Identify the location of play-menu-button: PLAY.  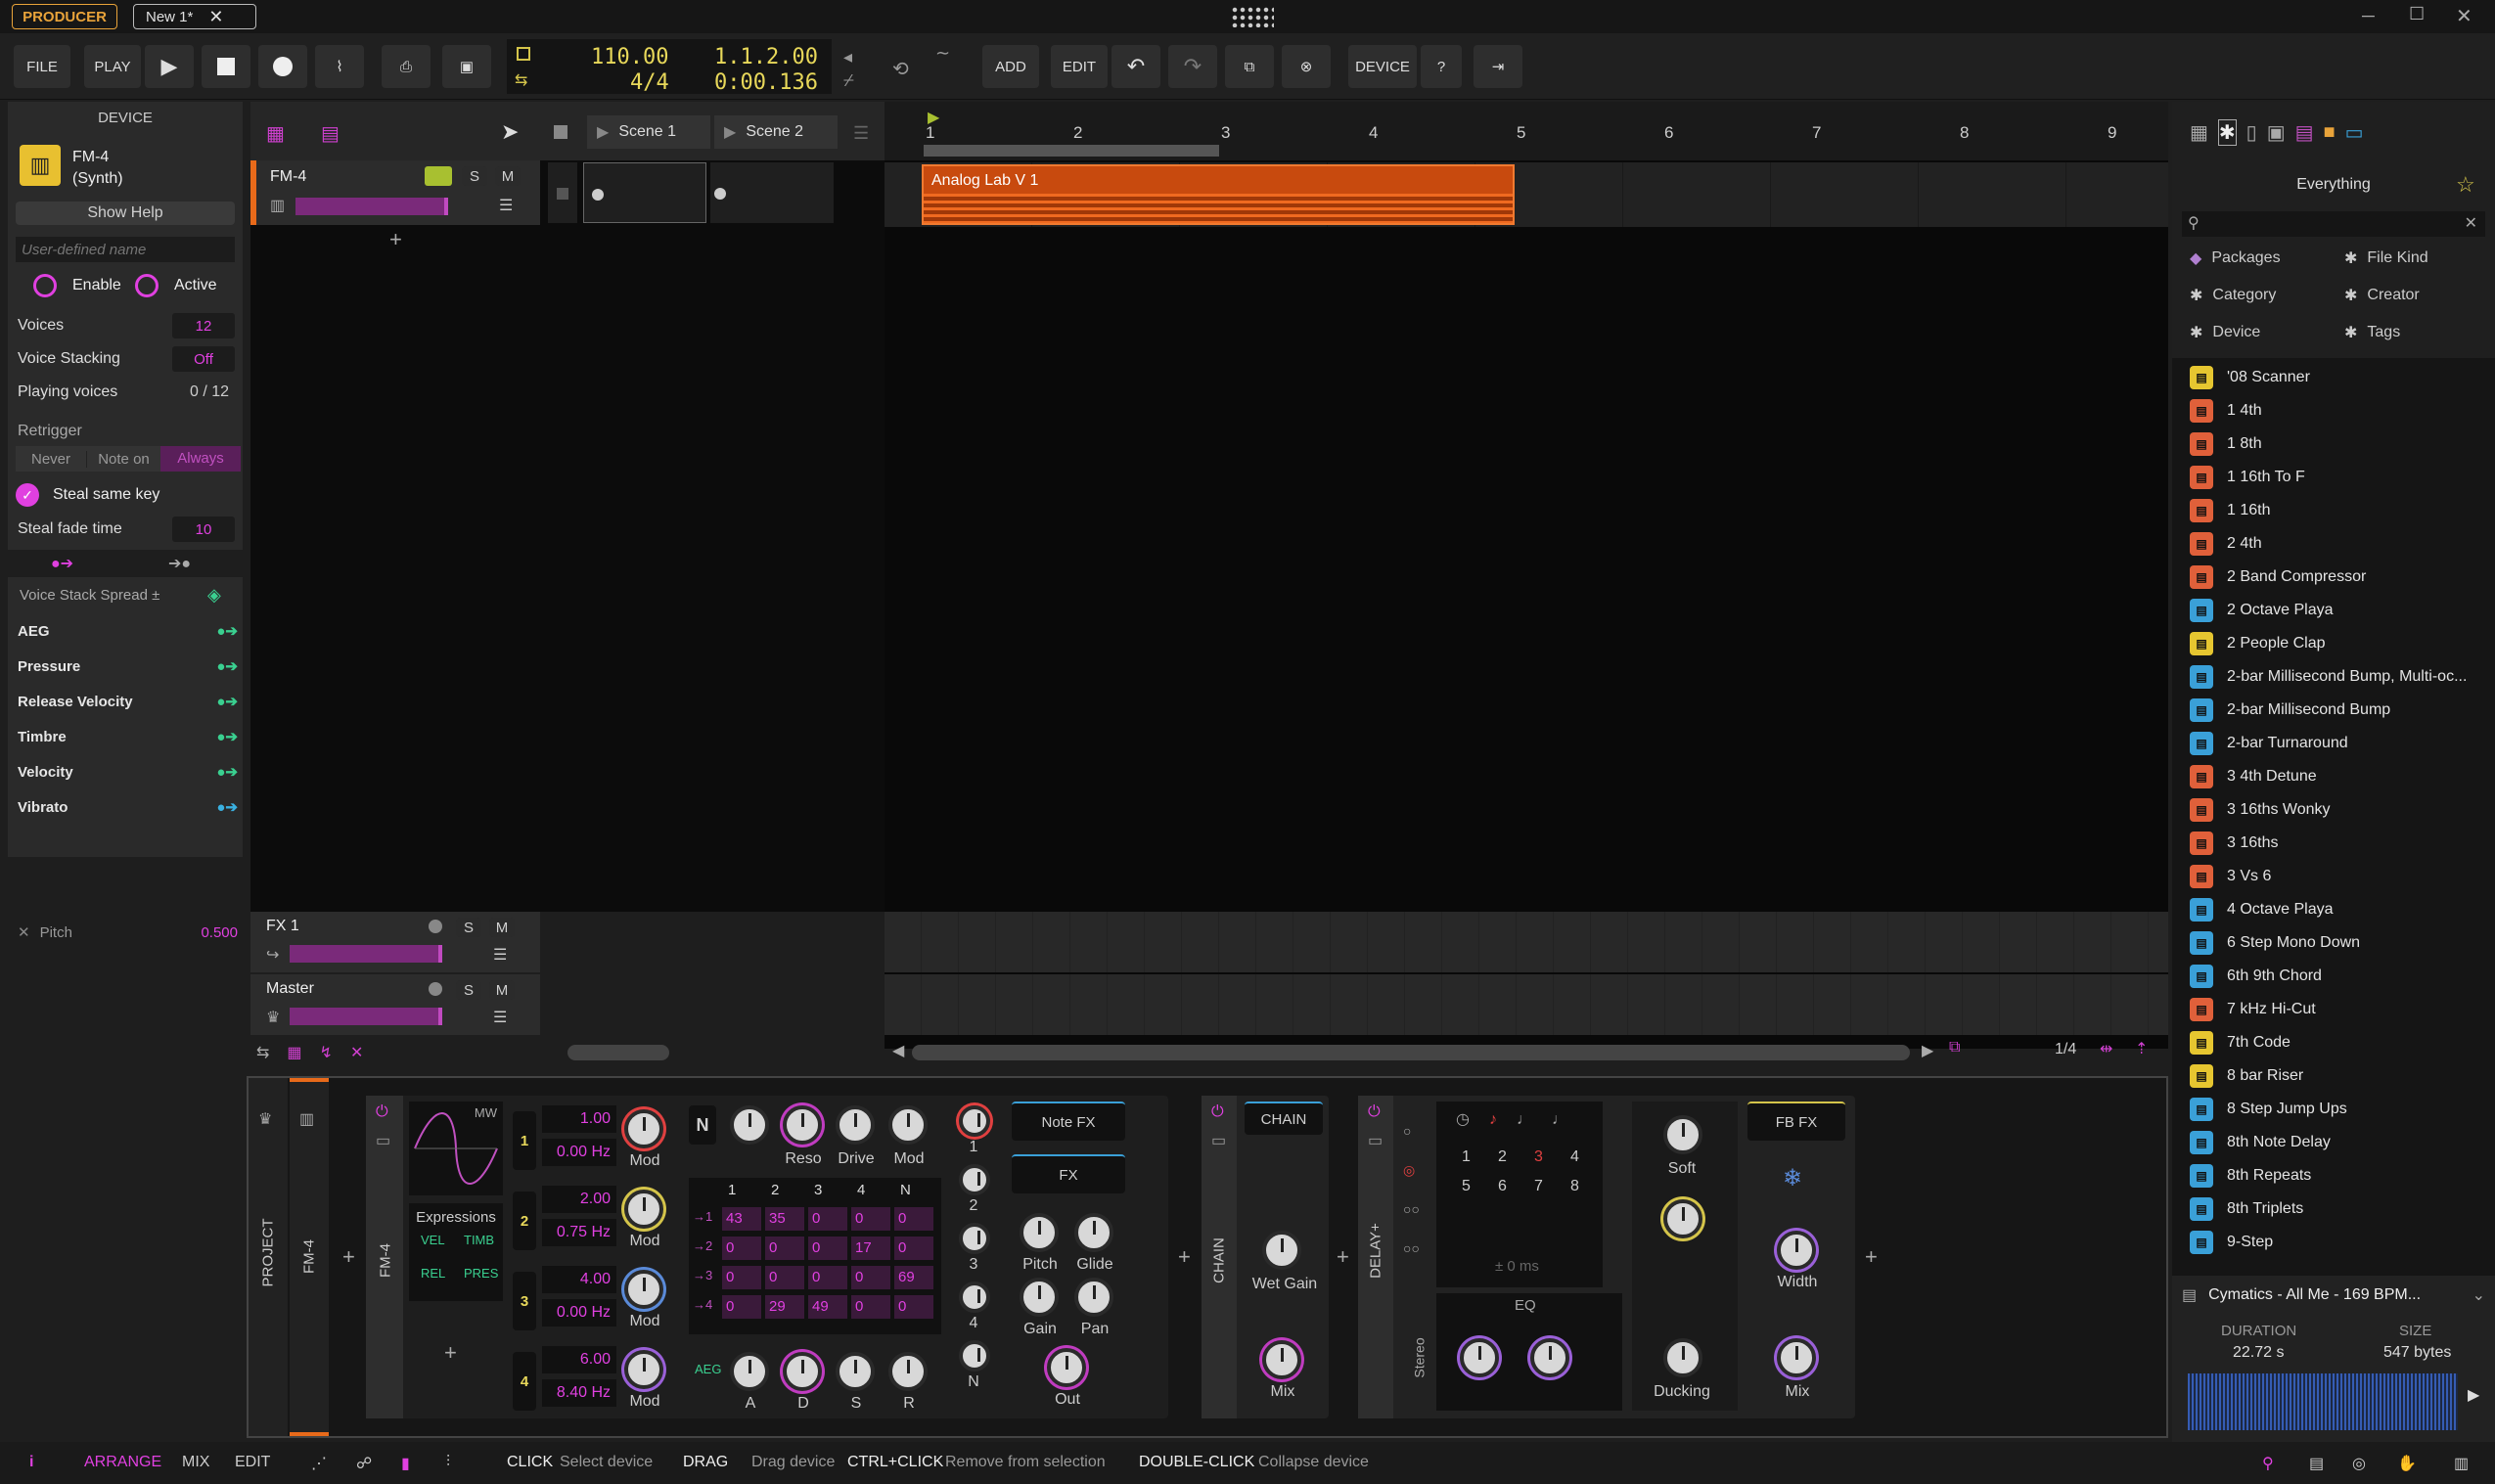
(112, 66).